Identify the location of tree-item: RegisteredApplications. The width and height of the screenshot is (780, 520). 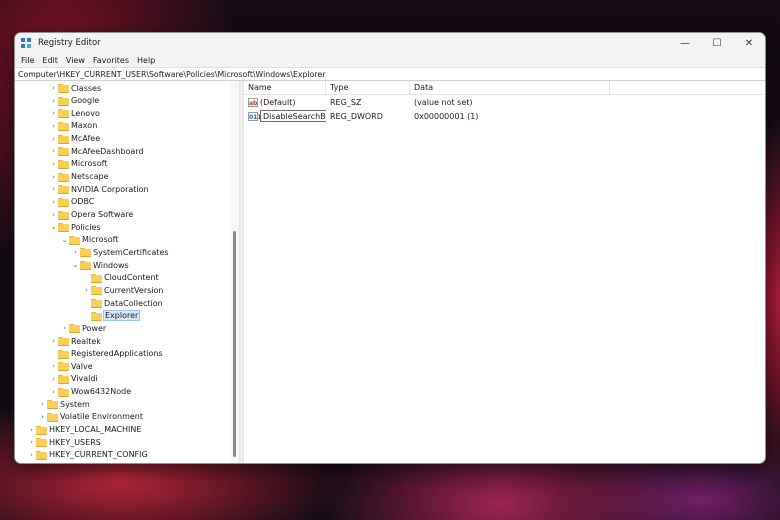
(106, 354).